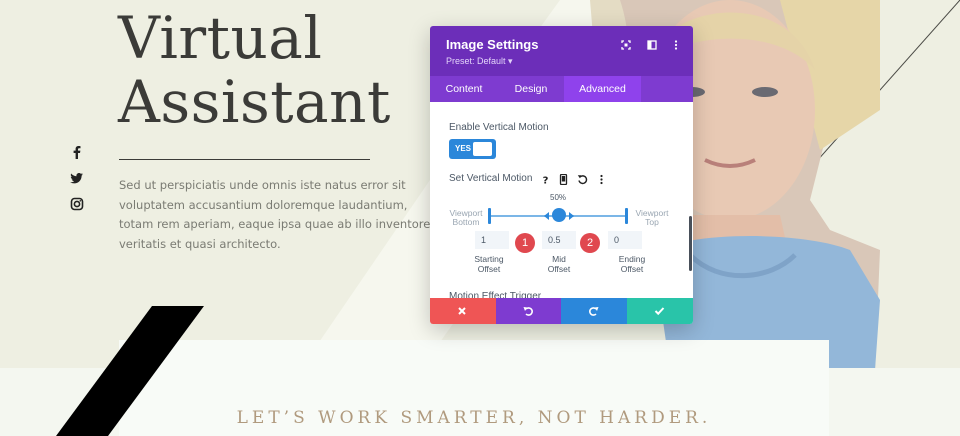  I want to click on redo-icon, so click(594, 311).